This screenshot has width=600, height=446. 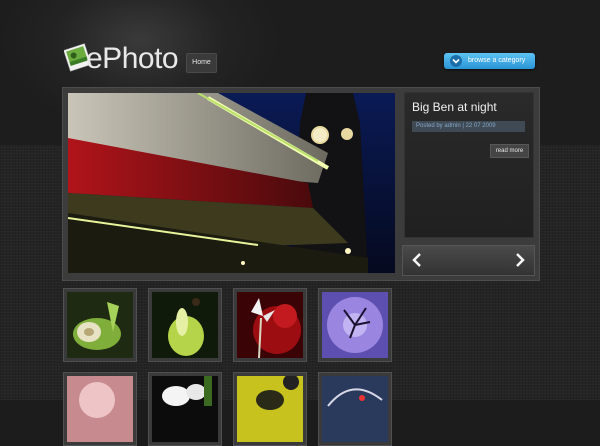 I want to click on browse-category-label: browse a category, so click(x=497, y=60).